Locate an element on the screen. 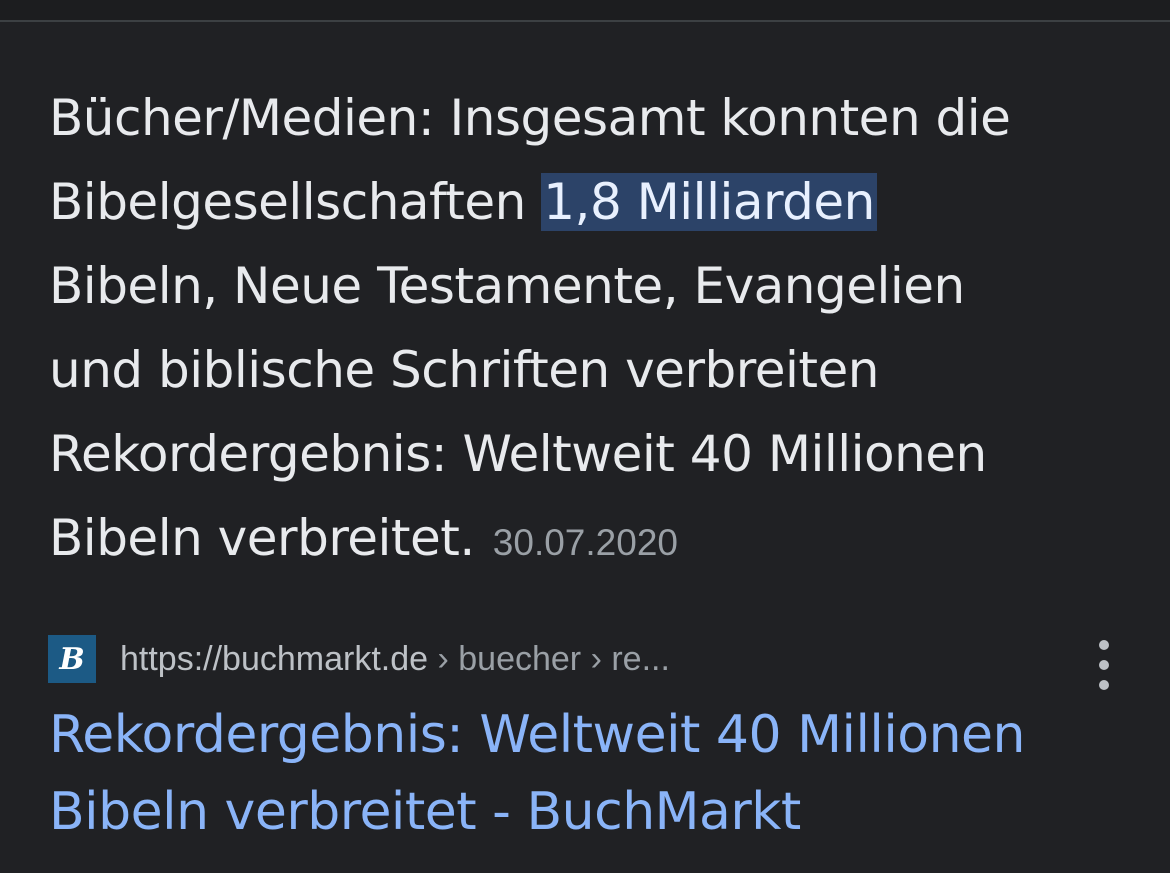 The width and height of the screenshot is (1170, 873). snippet-text: Bibelgesellschaften is located at coordinates (295, 202).